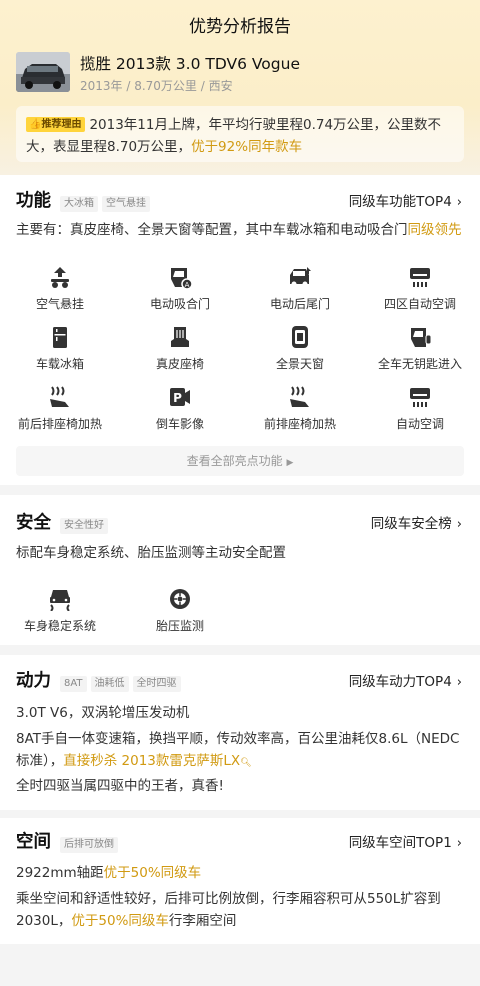 The image size is (480, 986). Describe the element at coordinates (60, 277) in the screenshot. I see `air-suspension-icon` at that location.